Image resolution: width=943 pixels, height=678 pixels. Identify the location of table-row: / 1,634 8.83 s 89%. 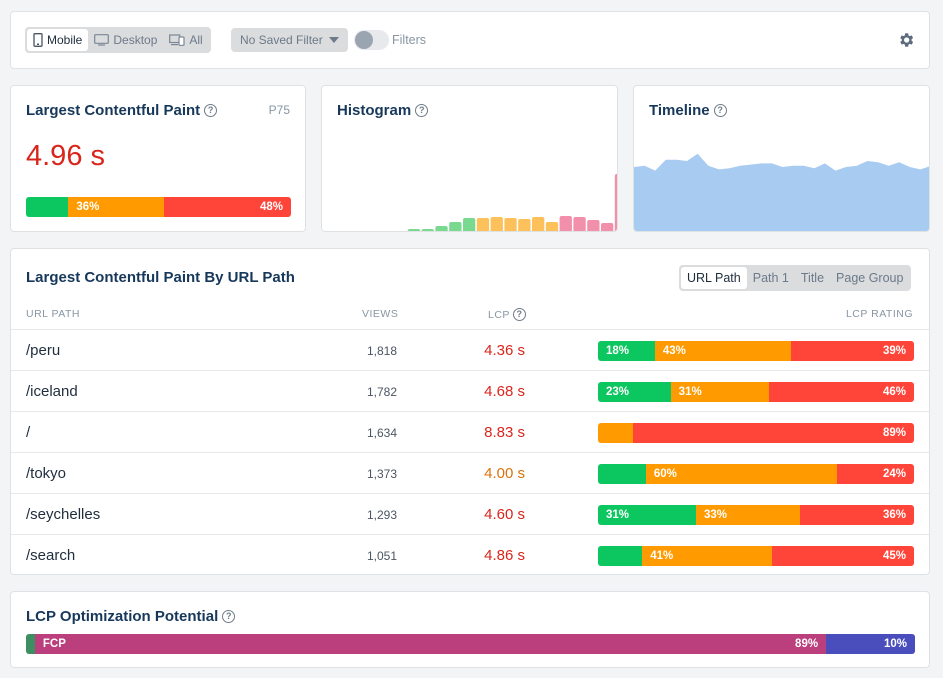
(470, 431).